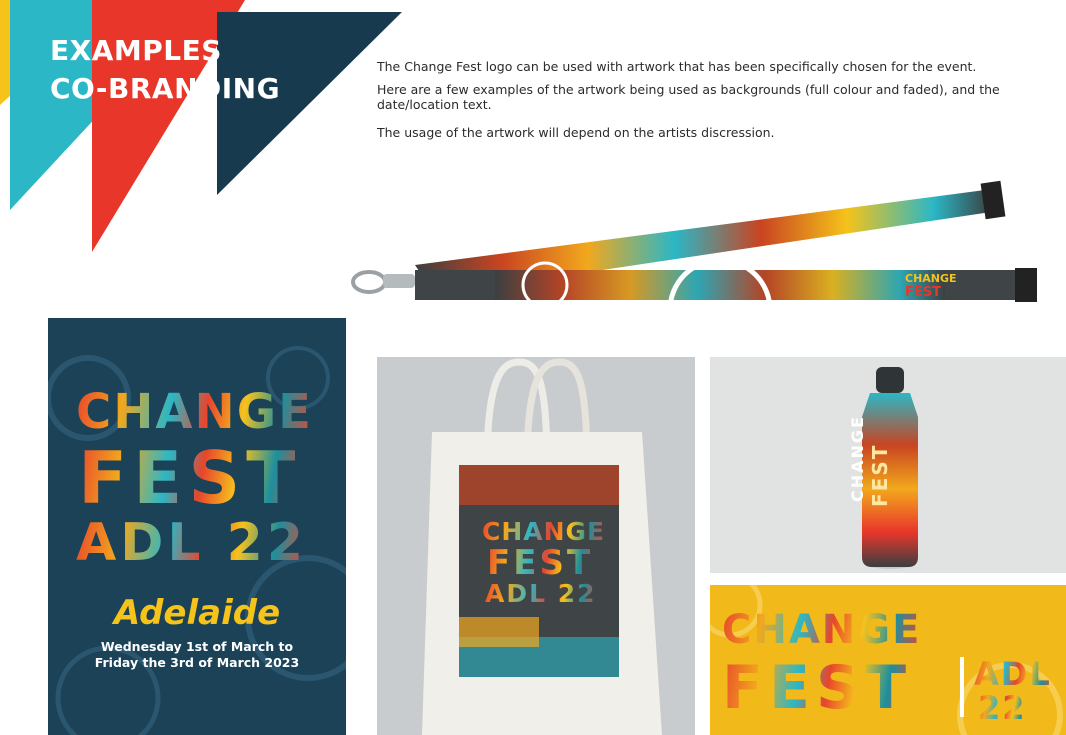  I want to click on page-title-line1: EXAMPLES, so click(136, 50).